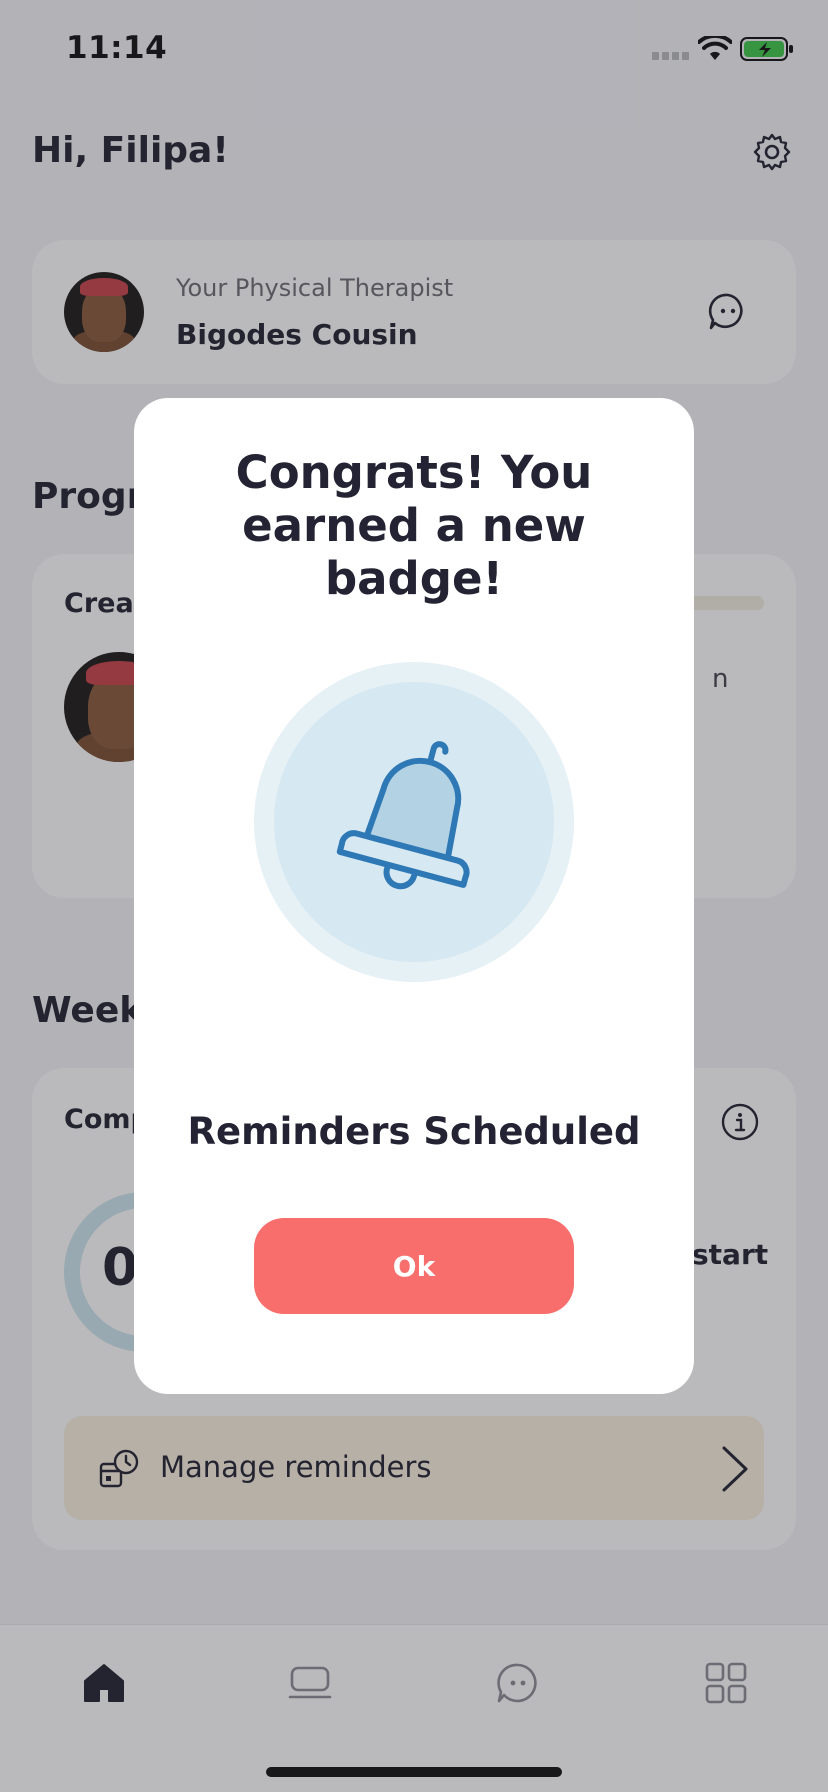  What do you see at coordinates (414, 1131) in the screenshot?
I see `badge-name: Reminders Scheduled` at bounding box center [414, 1131].